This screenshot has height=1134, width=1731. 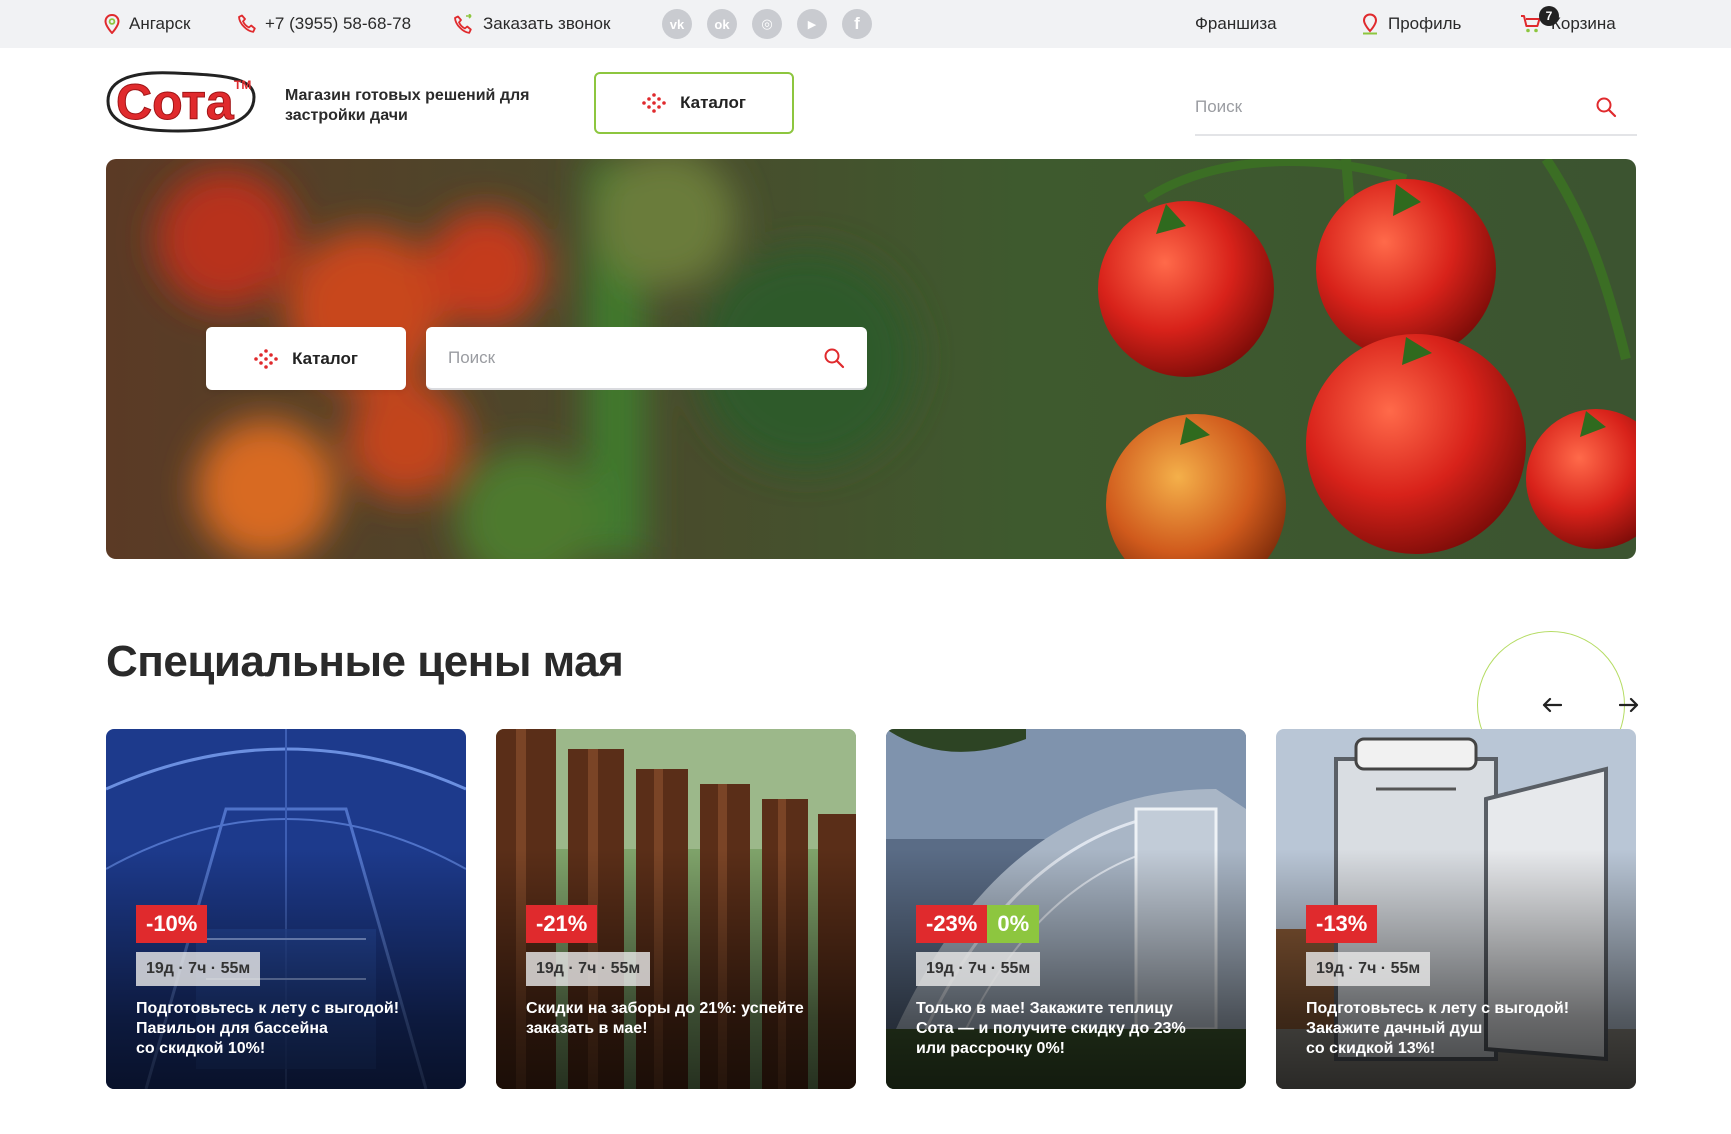 I want to click on vk-icon: vk, so click(x=677, y=24).